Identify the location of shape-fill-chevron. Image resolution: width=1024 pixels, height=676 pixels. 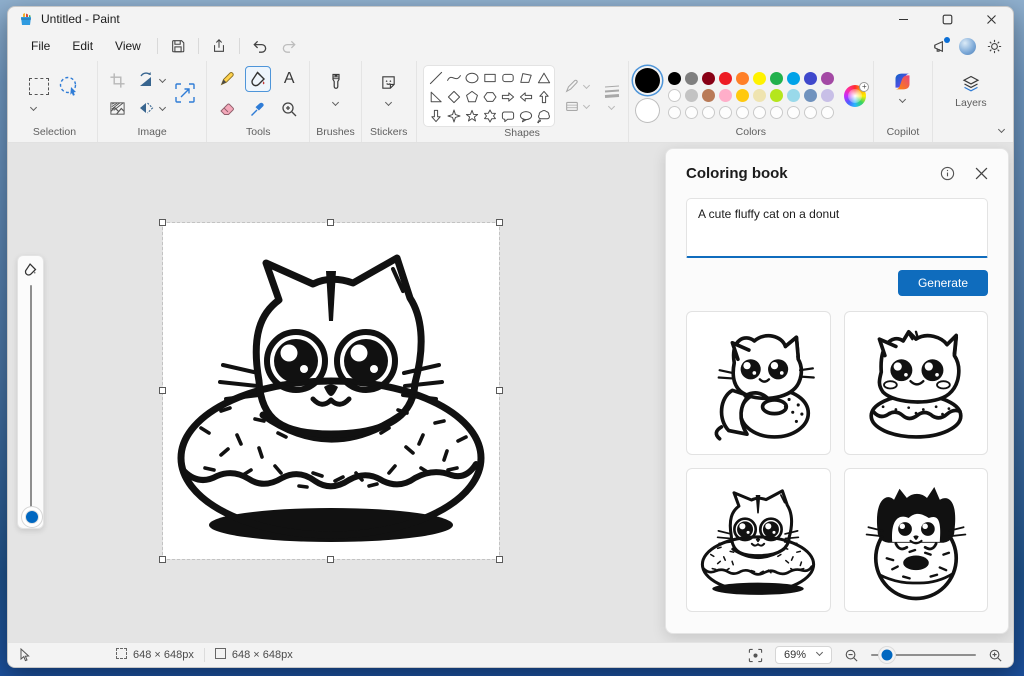
(586, 106).